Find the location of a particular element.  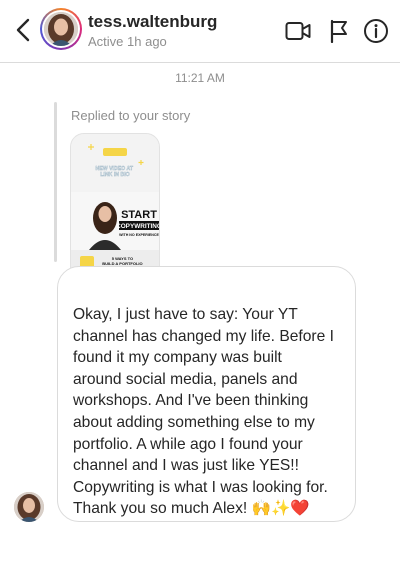

flag-icon is located at coordinates (338, 31).